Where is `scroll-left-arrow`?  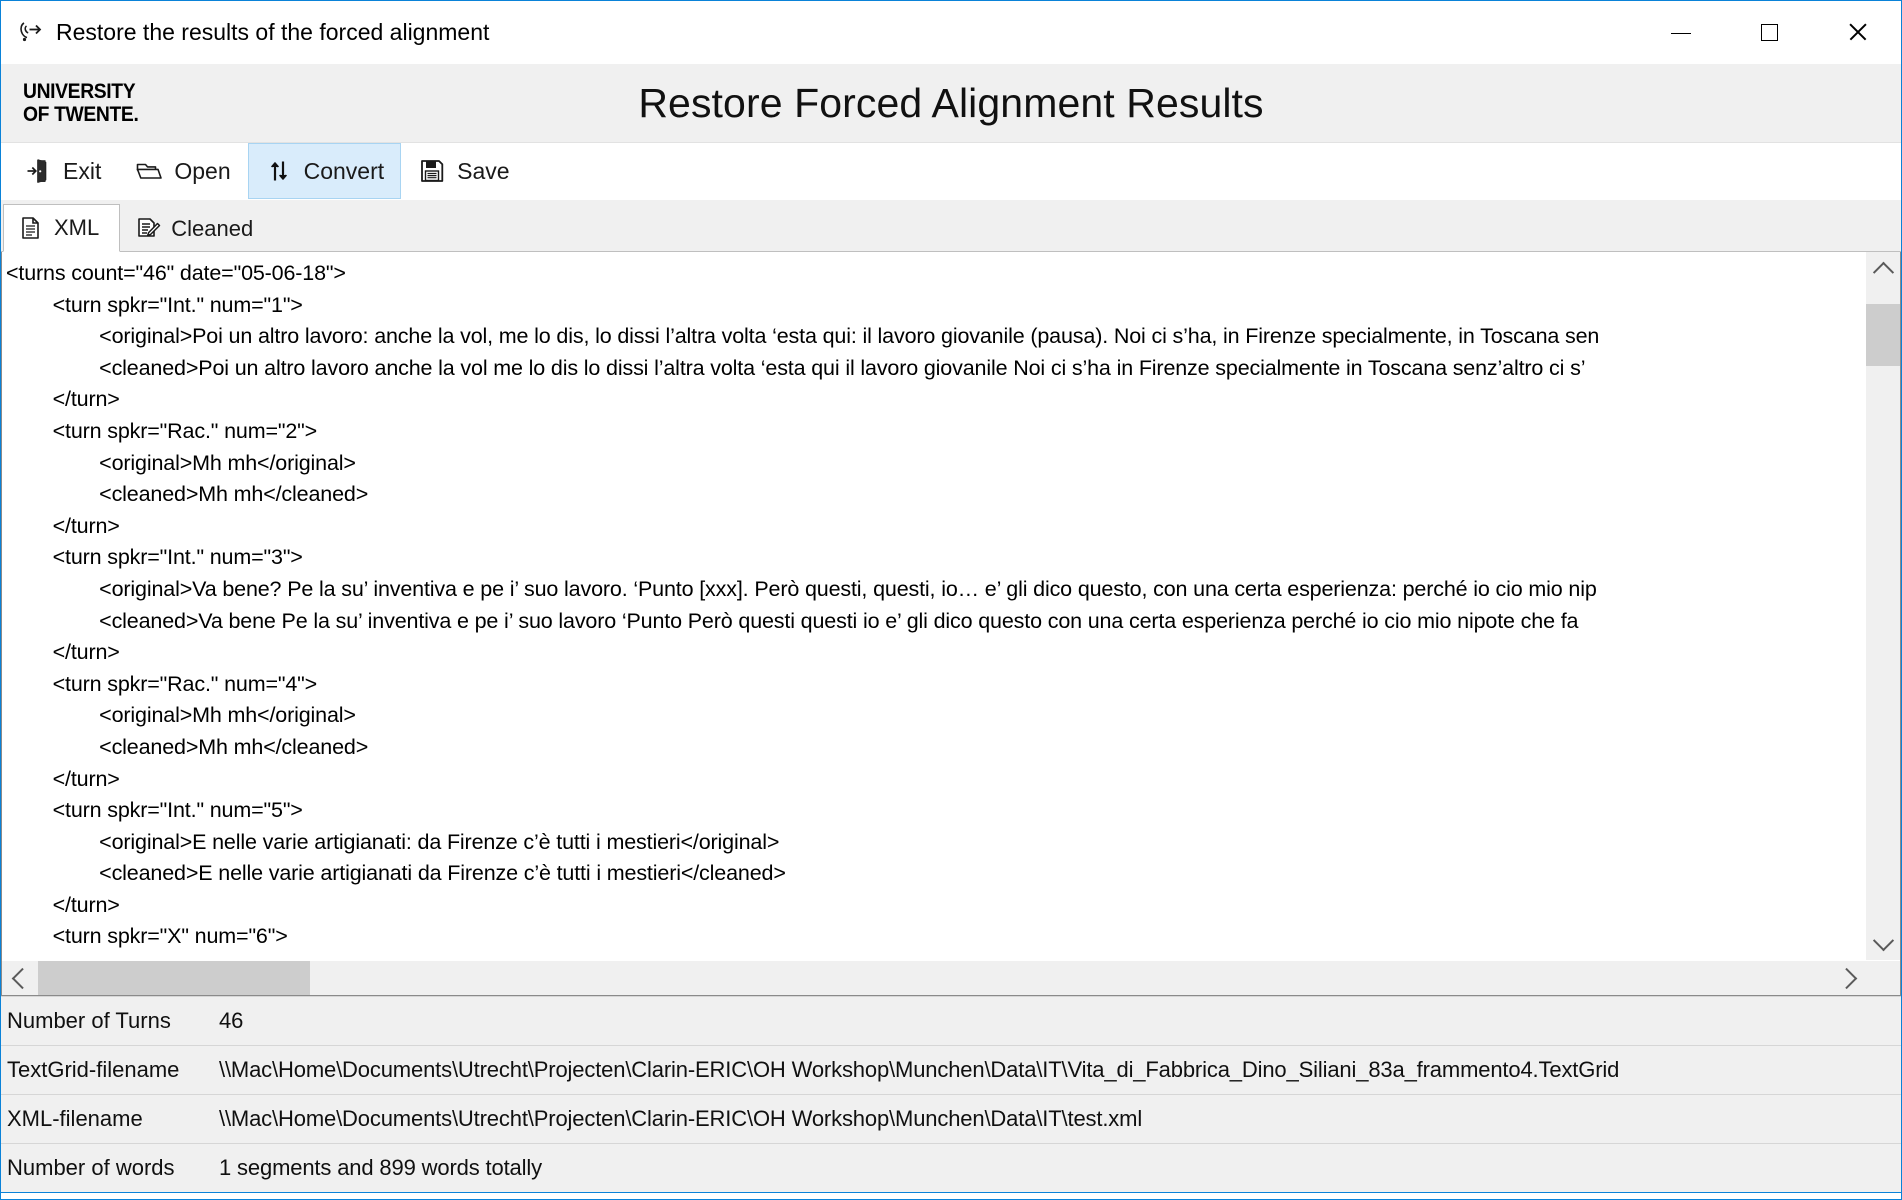 scroll-left-arrow is located at coordinates (19, 978).